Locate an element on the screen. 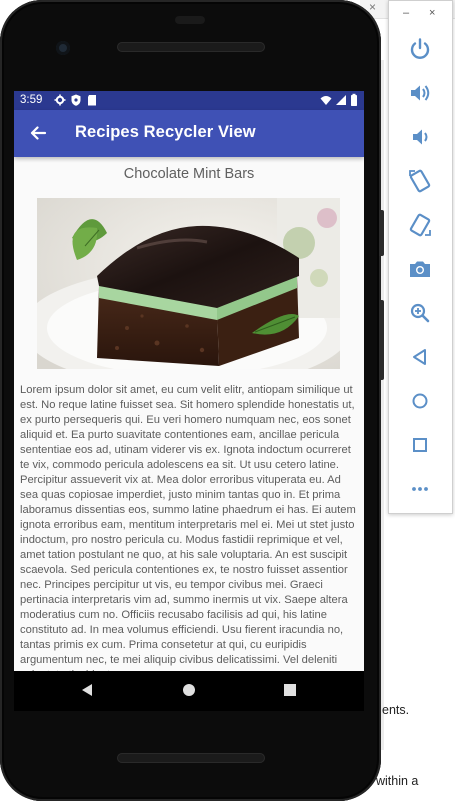 The height and width of the screenshot is (801, 455). home-icon is located at coordinates (420, 401).